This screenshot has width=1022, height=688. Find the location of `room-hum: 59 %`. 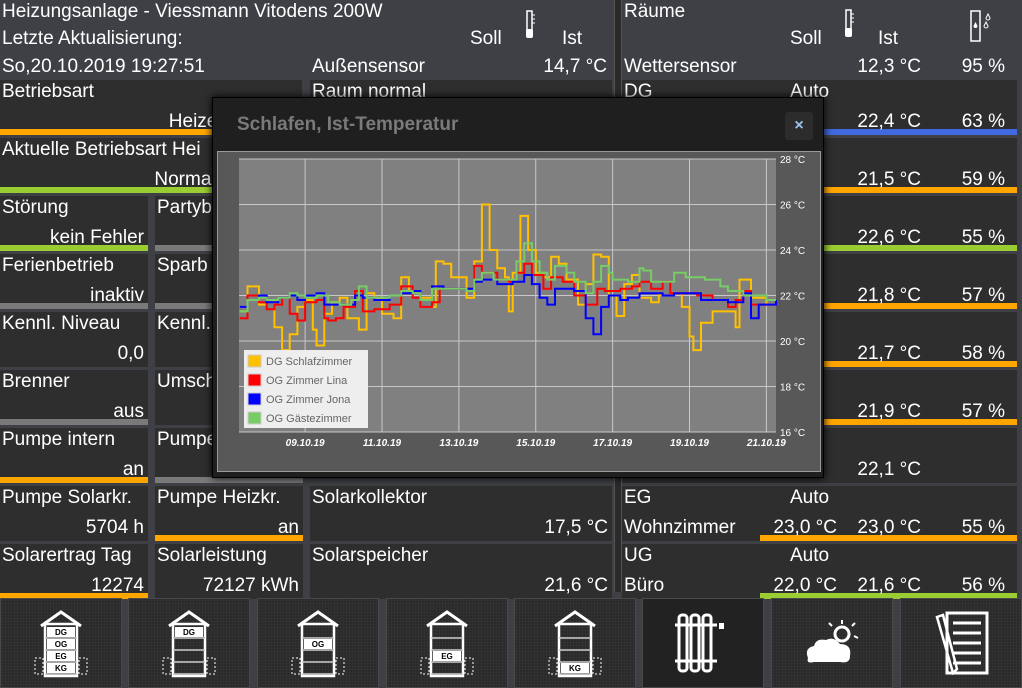

room-hum: 59 % is located at coordinates (983, 179).